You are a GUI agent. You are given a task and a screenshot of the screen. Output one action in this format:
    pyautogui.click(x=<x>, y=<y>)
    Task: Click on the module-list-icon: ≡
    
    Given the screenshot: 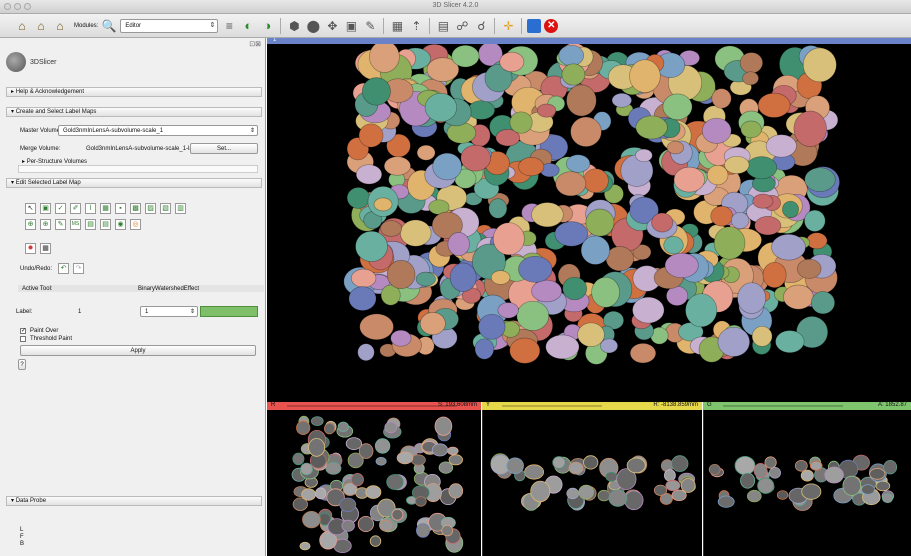 What is the action you would take?
    pyautogui.click(x=229, y=26)
    